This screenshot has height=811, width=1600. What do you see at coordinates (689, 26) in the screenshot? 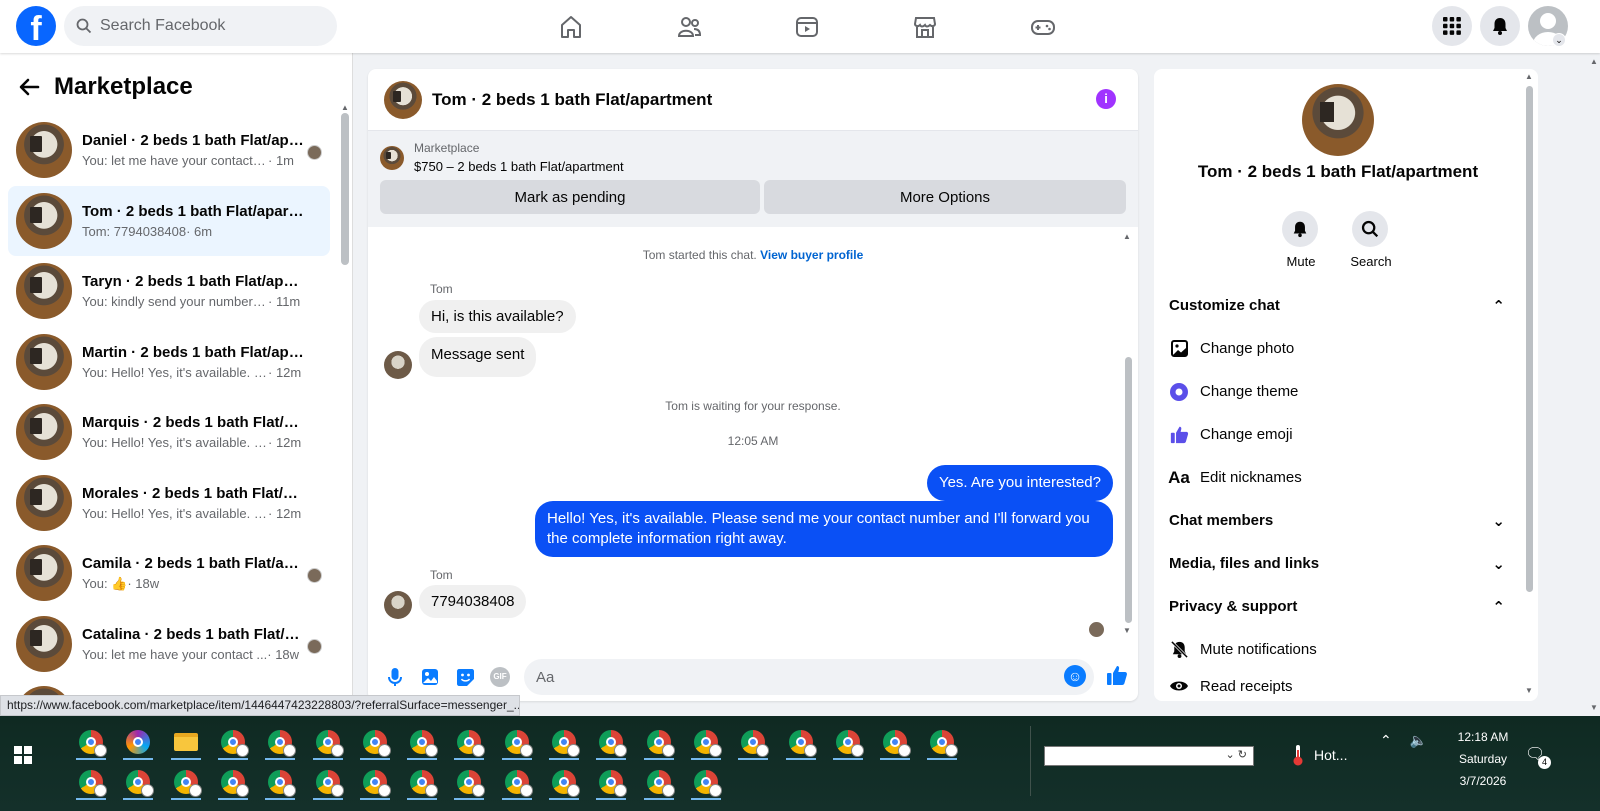
I see `nav-friends` at bounding box center [689, 26].